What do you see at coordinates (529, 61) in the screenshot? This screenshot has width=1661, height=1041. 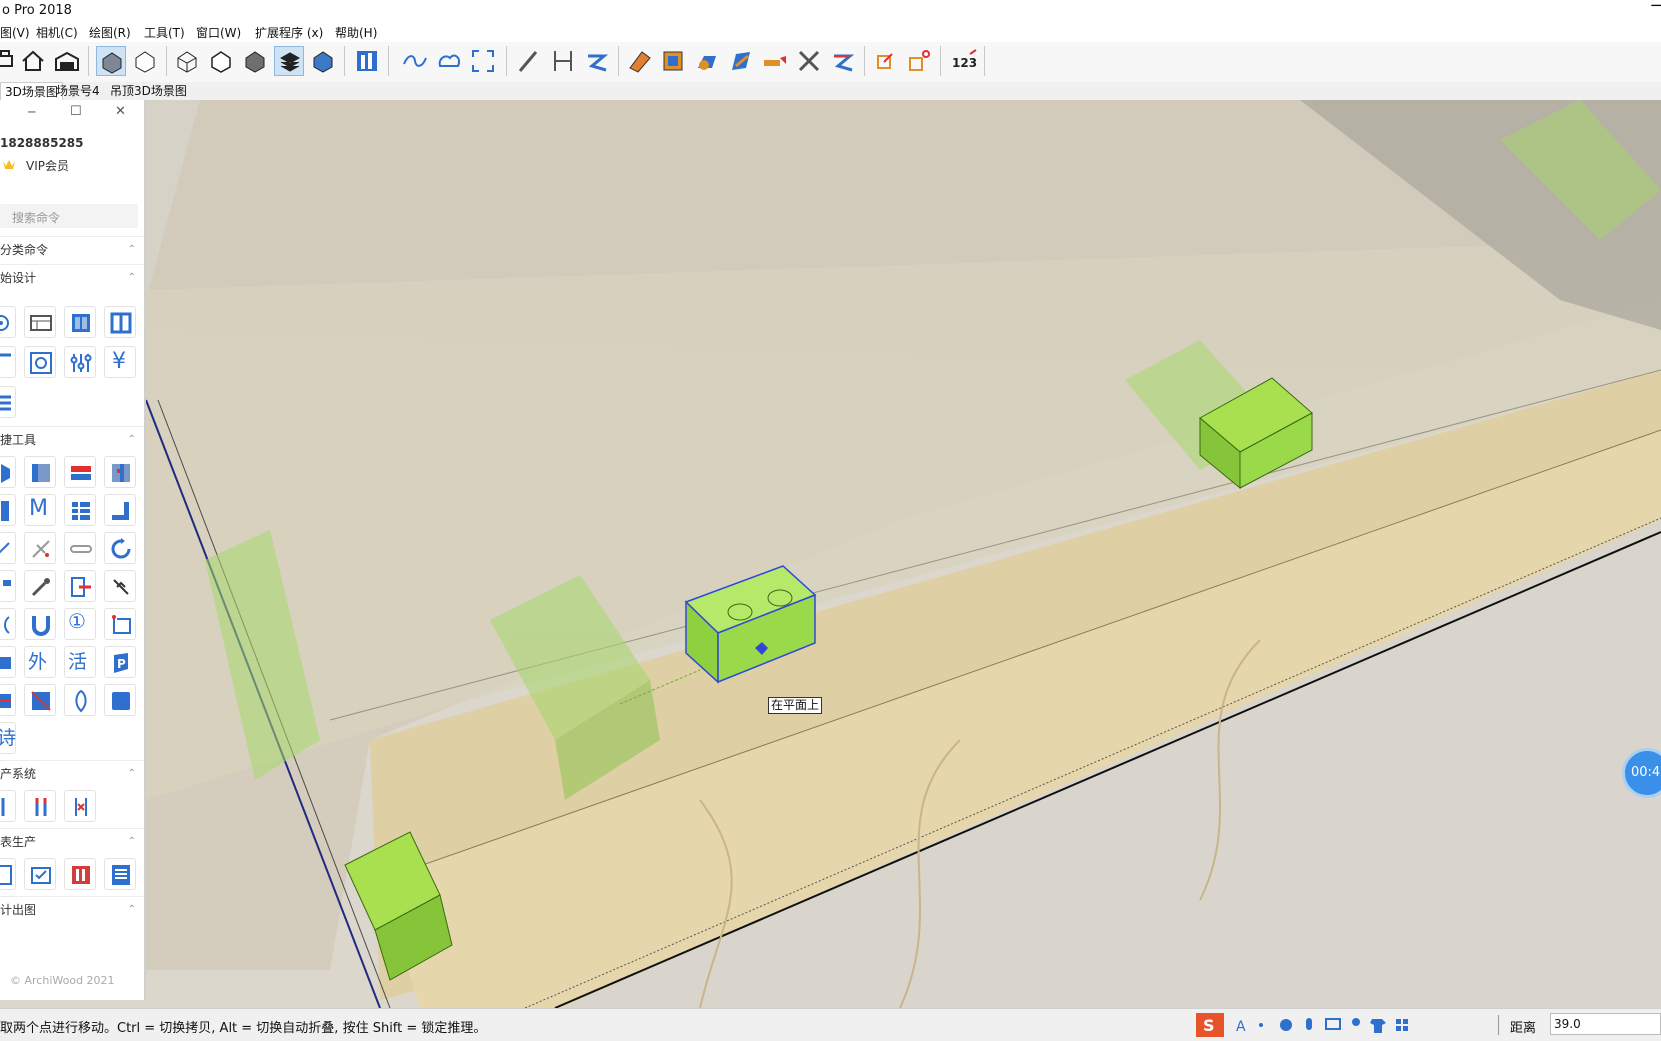 I see `line-tool-icon` at bounding box center [529, 61].